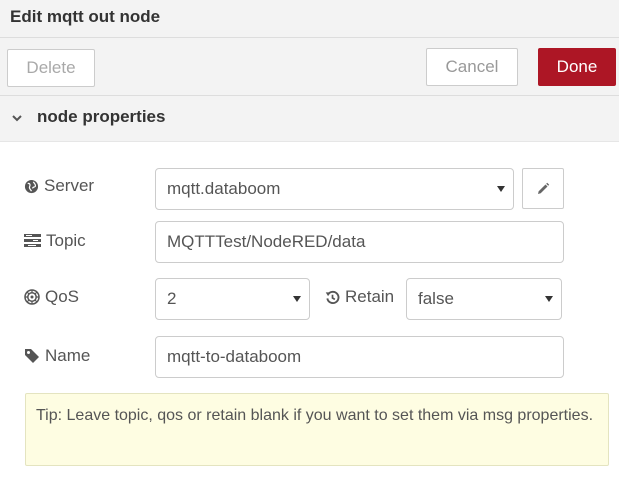 The height and width of the screenshot is (487, 619). Describe the element at coordinates (172, 298) in the screenshot. I see `qos-value: 2` at that location.